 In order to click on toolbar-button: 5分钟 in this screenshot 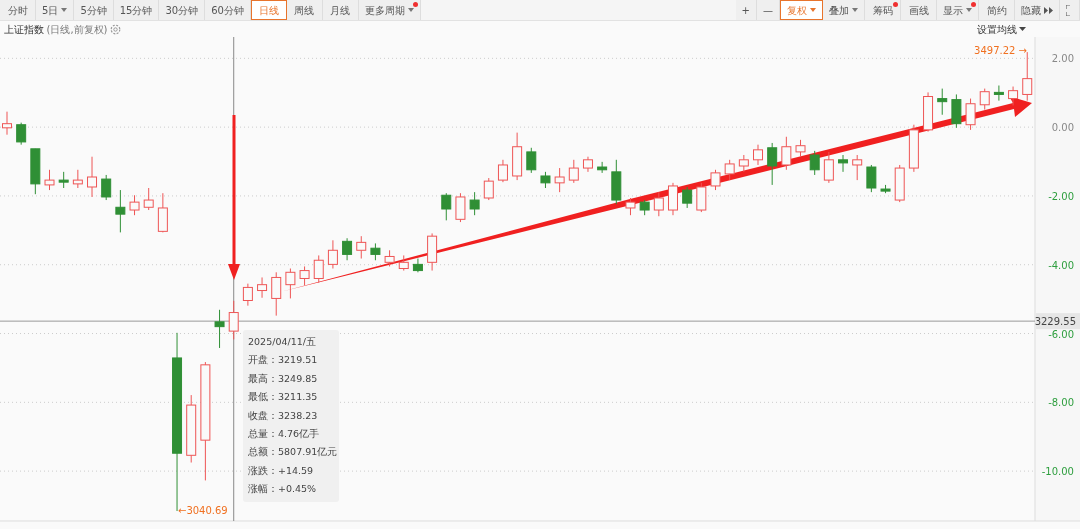, I will do `click(94, 10)`.